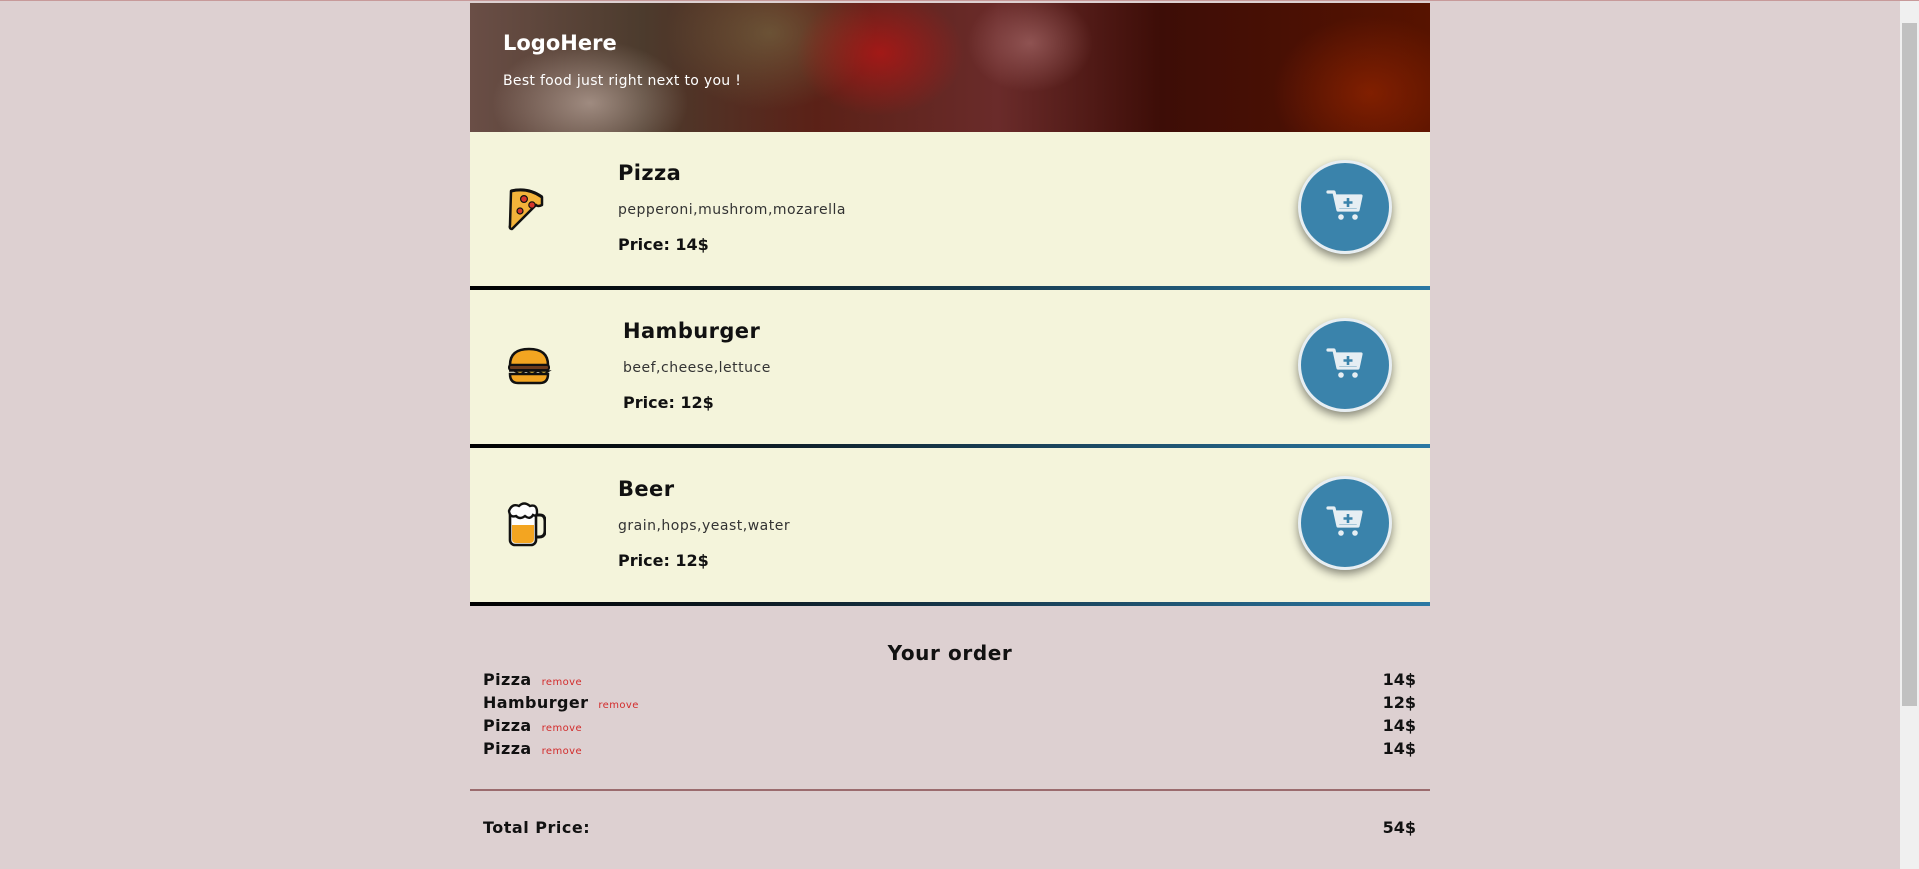 This screenshot has height=869, width=1919. Describe the element at coordinates (526, 209) in the screenshot. I see `pizza-icon` at that location.